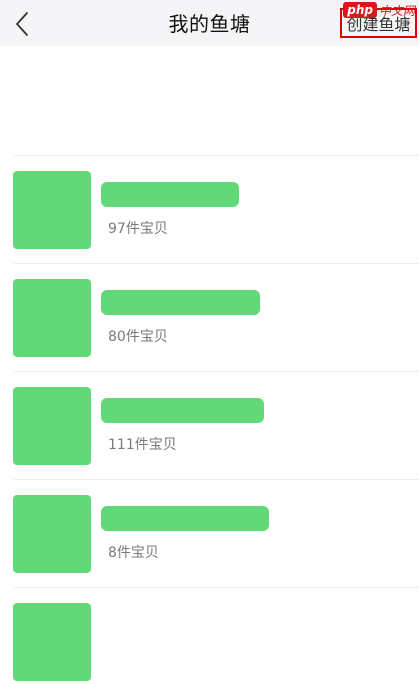 The image size is (419, 681). I want to click on item-count: 80件宝贝, so click(138, 337).